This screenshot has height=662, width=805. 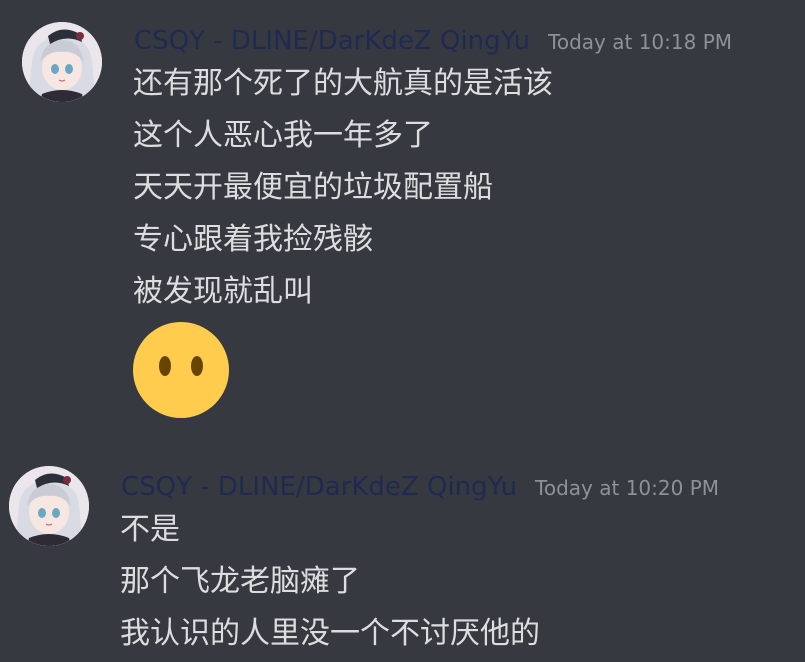 I want to click on message-line: 专心跟着我捡残骸, so click(x=253, y=239).